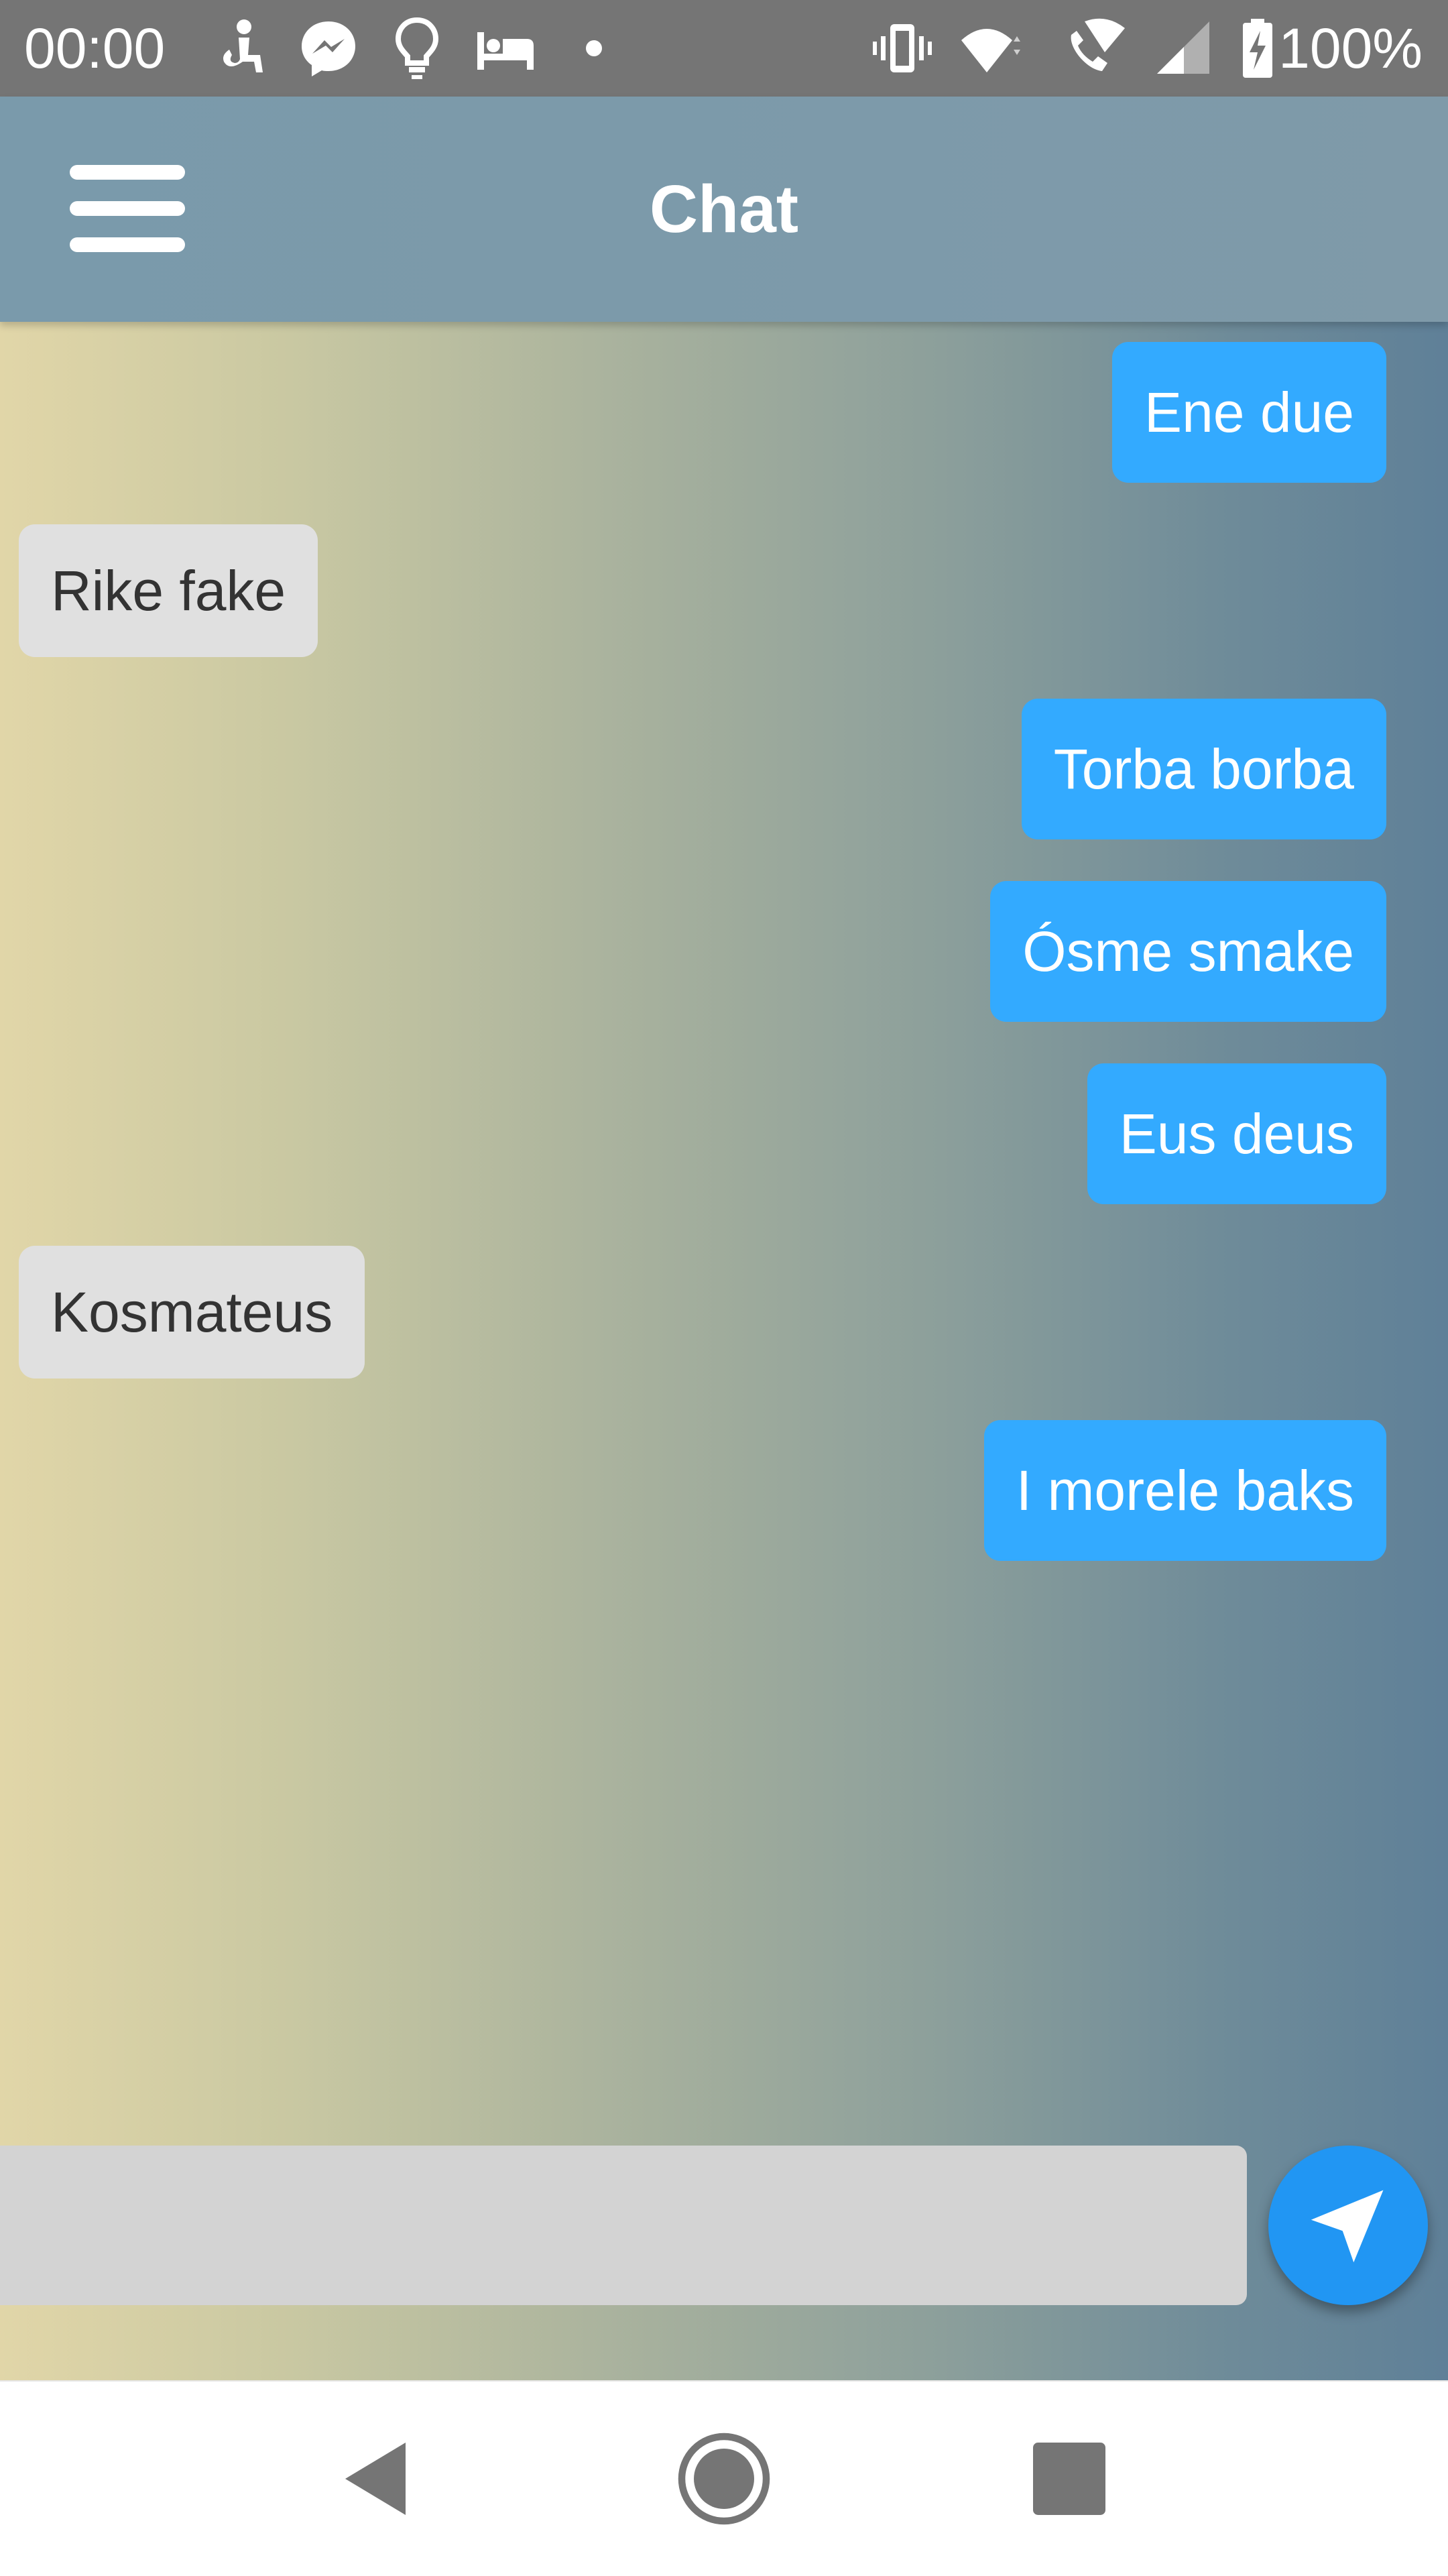 The width and height of the screenshot is (1448, 2576). What do you see at coordinates (990, 50) in the screenshot?
I see `wifi-icon` at bounding box center [990, 50].